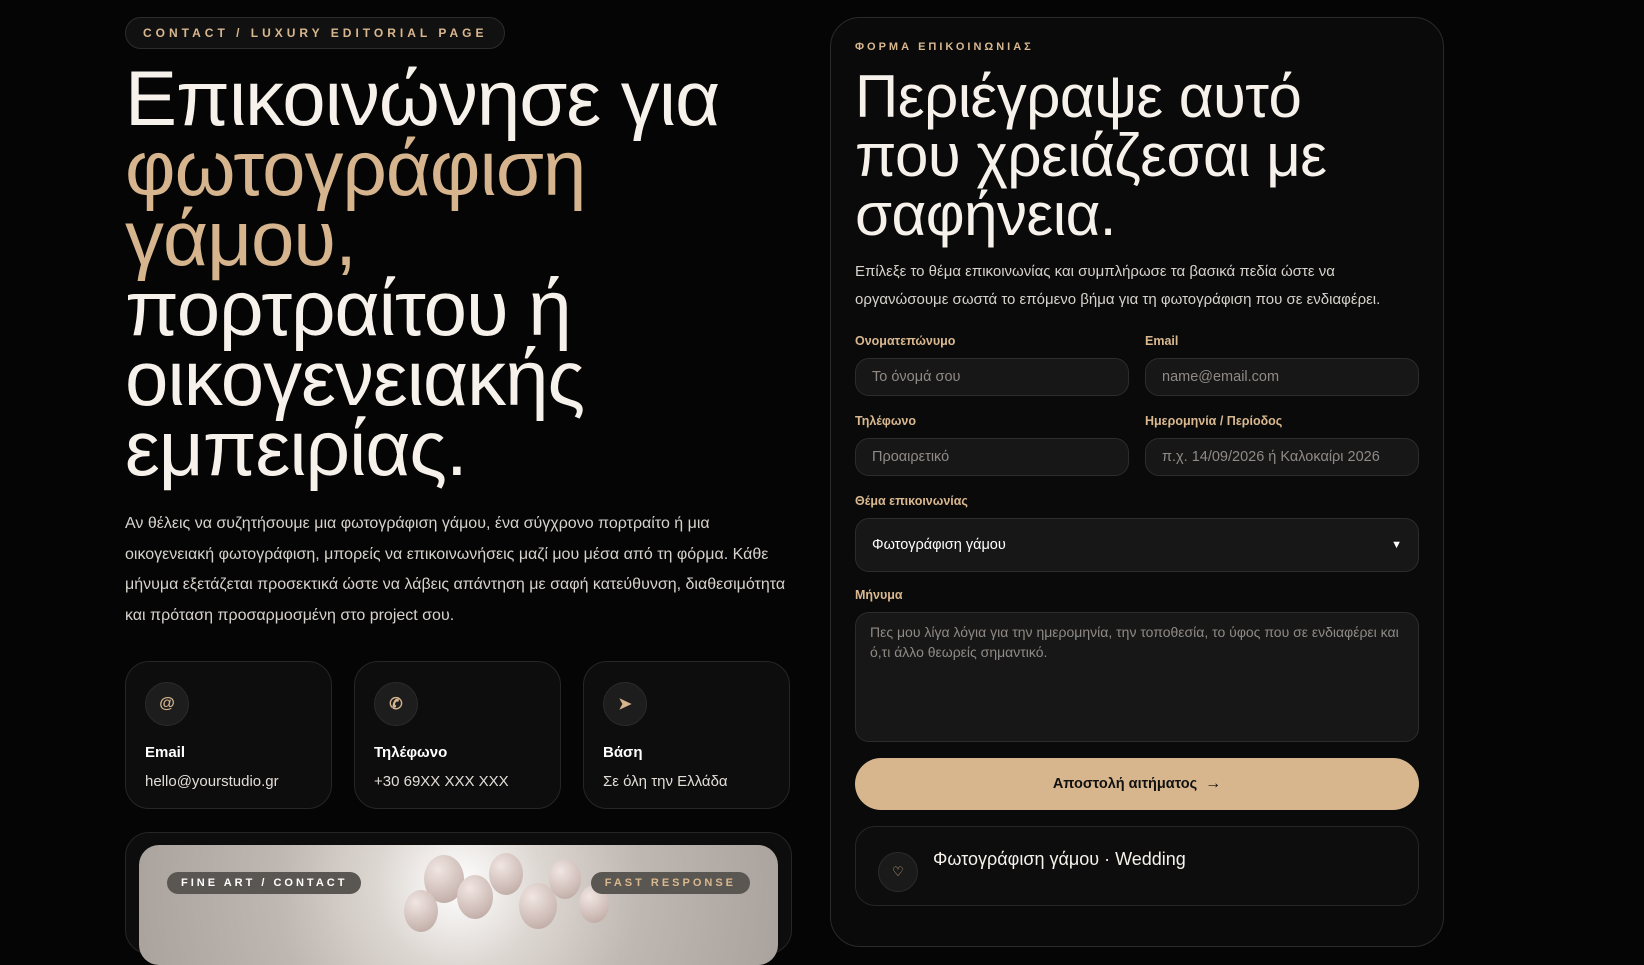  I want to click on headline-accent: φωτογράφιση γάμου,, so click(355, 203).